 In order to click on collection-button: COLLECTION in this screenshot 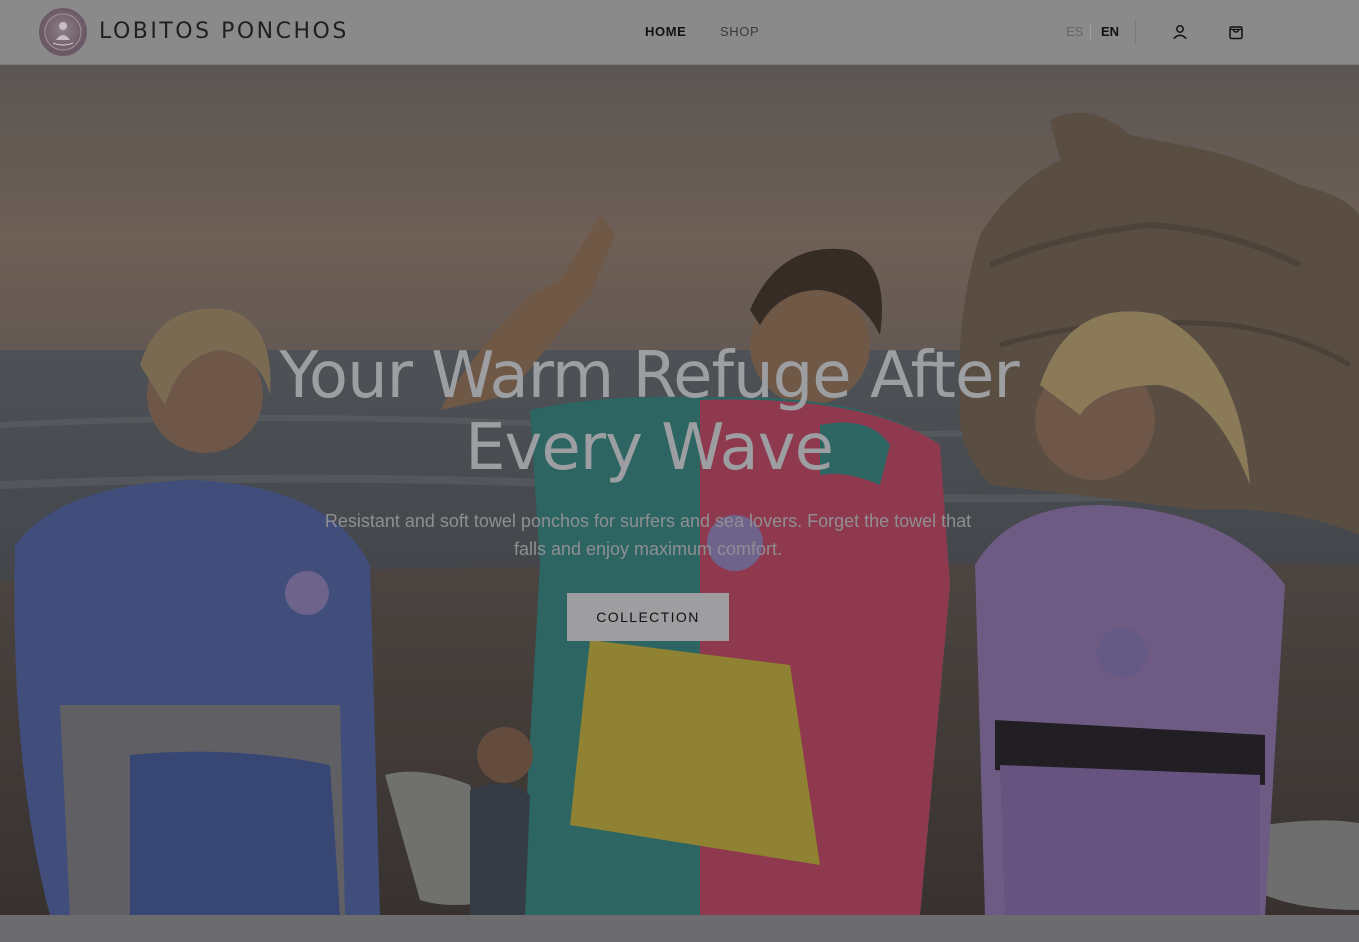, I will do `click(648, 617)`.